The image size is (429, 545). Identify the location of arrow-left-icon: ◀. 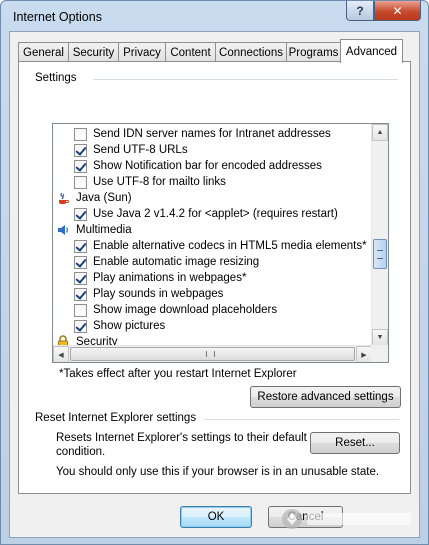
(61, 355).